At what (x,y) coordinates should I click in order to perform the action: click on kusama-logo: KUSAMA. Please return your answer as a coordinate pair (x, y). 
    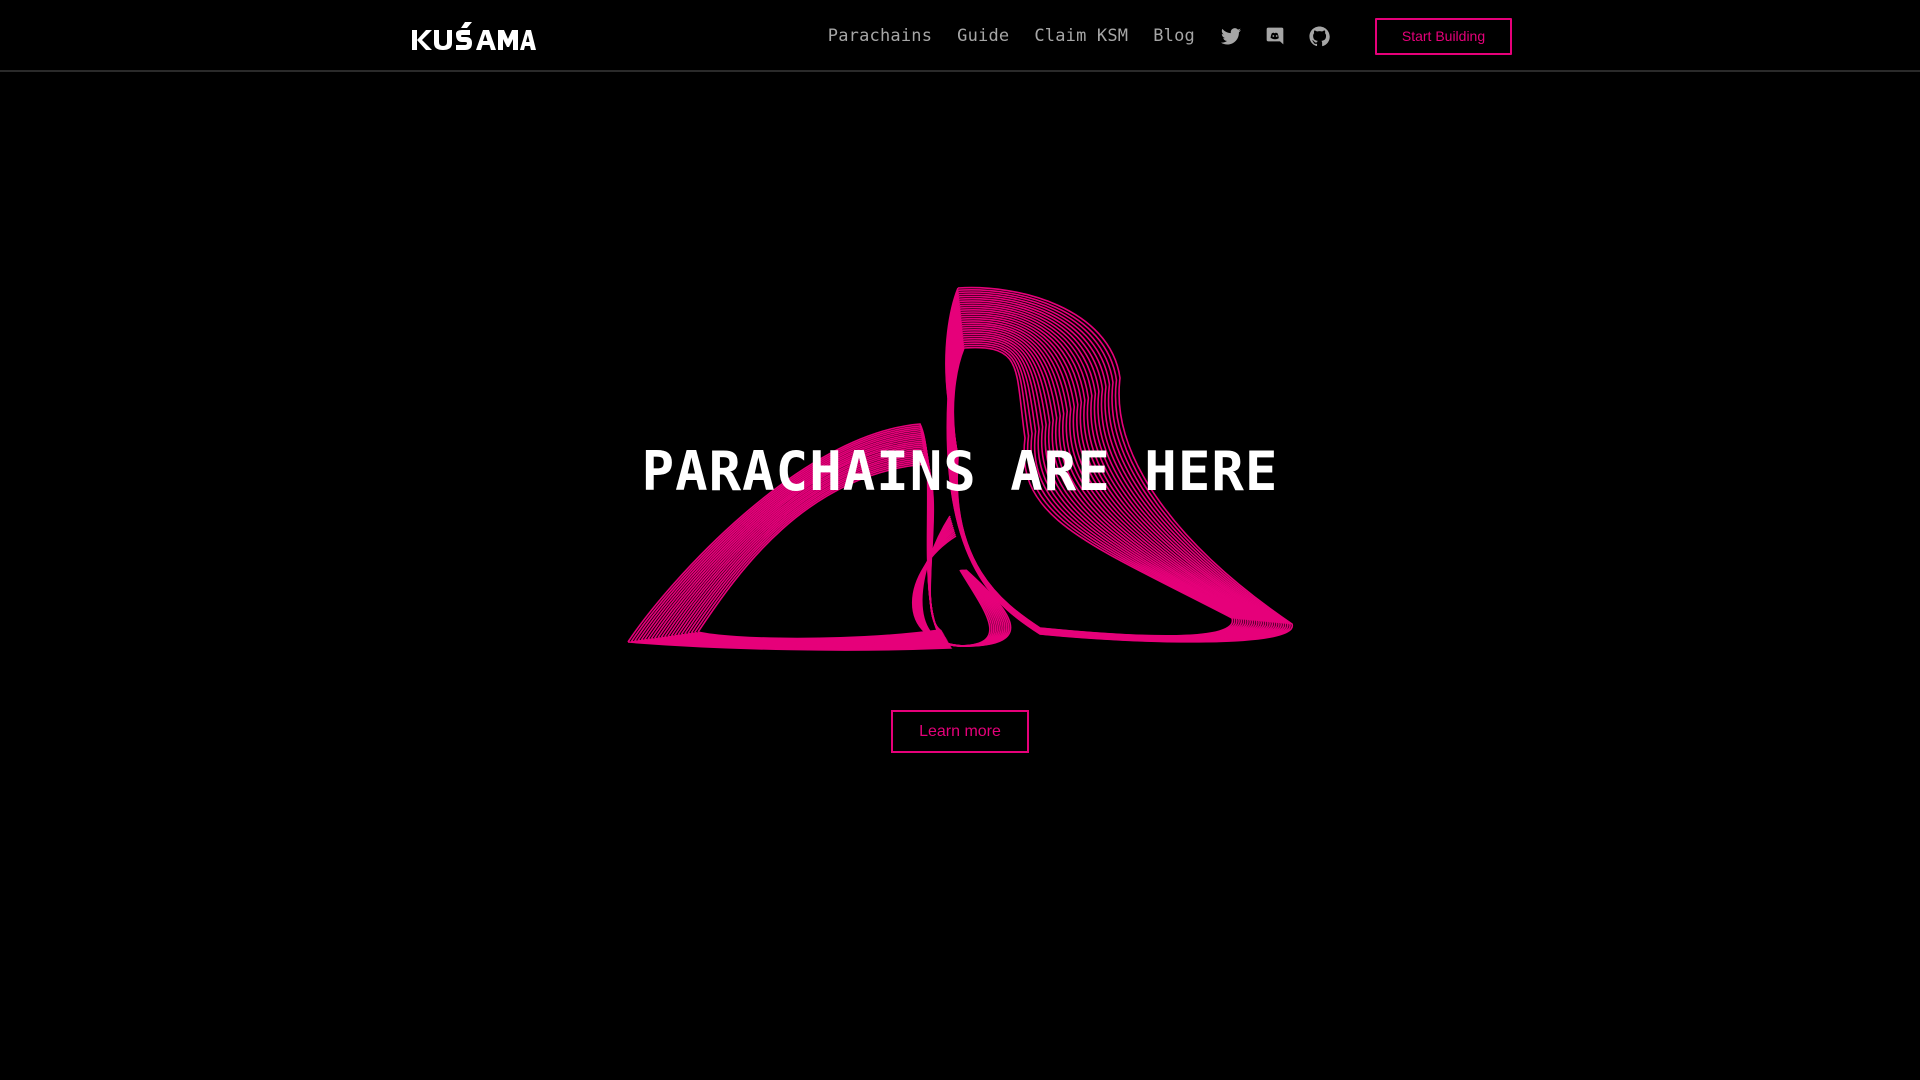
    Looking at the image, I should click on (476, 38).